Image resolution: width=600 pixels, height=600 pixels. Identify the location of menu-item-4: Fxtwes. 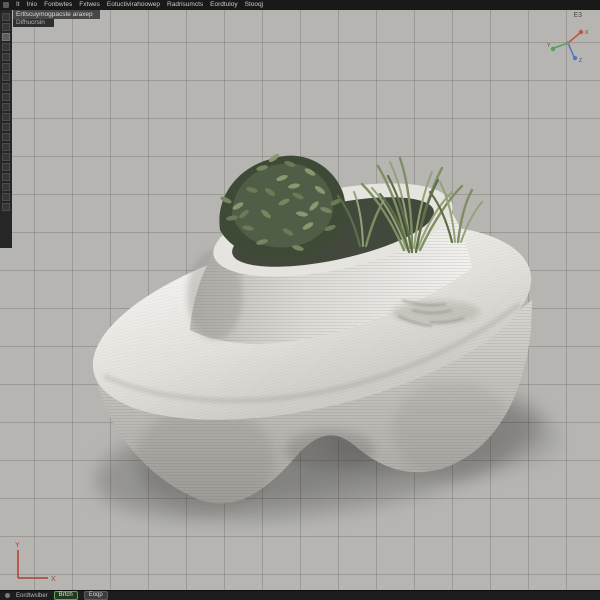
(89, 5).